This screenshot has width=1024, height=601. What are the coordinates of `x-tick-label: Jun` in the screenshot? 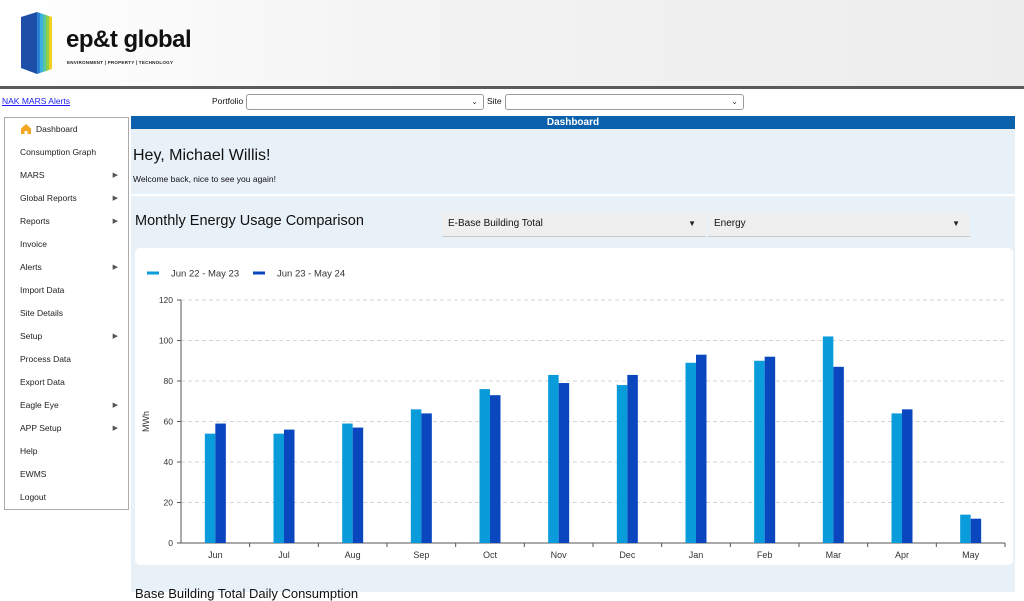 It's located at (215, 555).